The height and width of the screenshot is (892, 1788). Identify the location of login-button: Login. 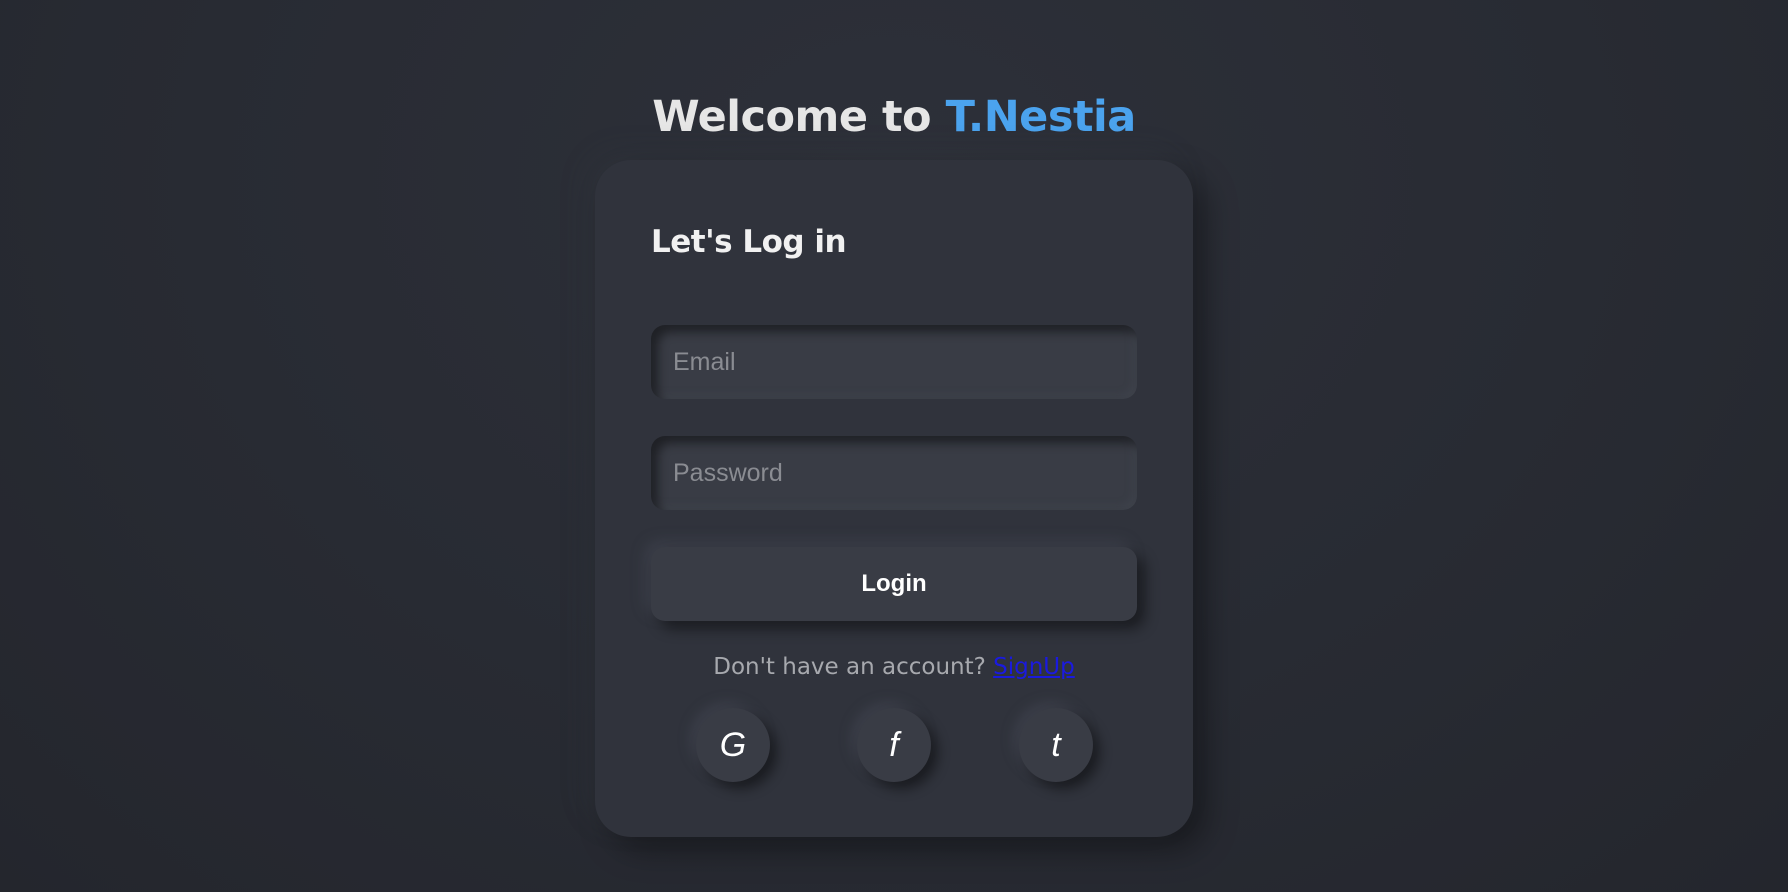
(894, 584).